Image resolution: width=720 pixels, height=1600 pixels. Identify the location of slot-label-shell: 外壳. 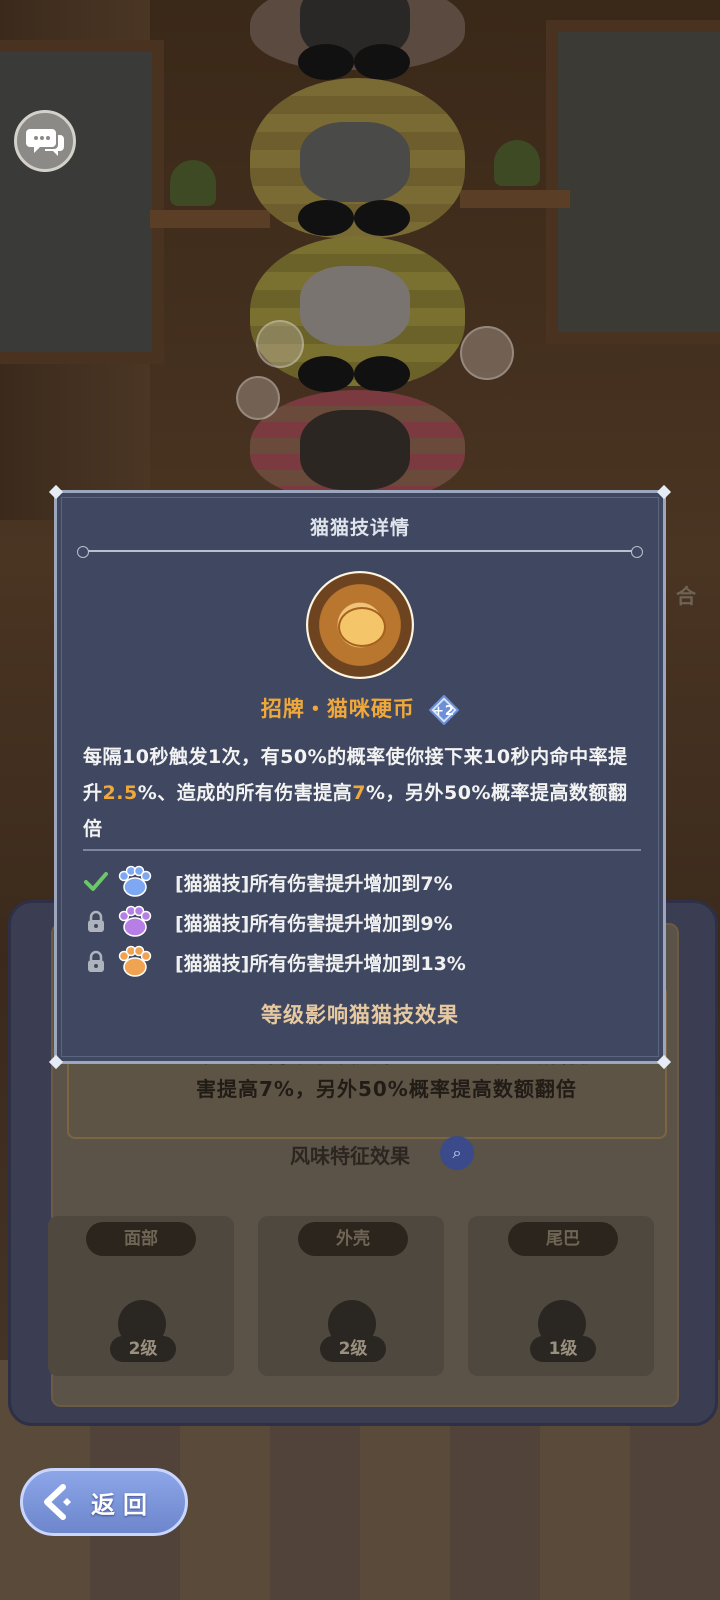
(353, 1239).